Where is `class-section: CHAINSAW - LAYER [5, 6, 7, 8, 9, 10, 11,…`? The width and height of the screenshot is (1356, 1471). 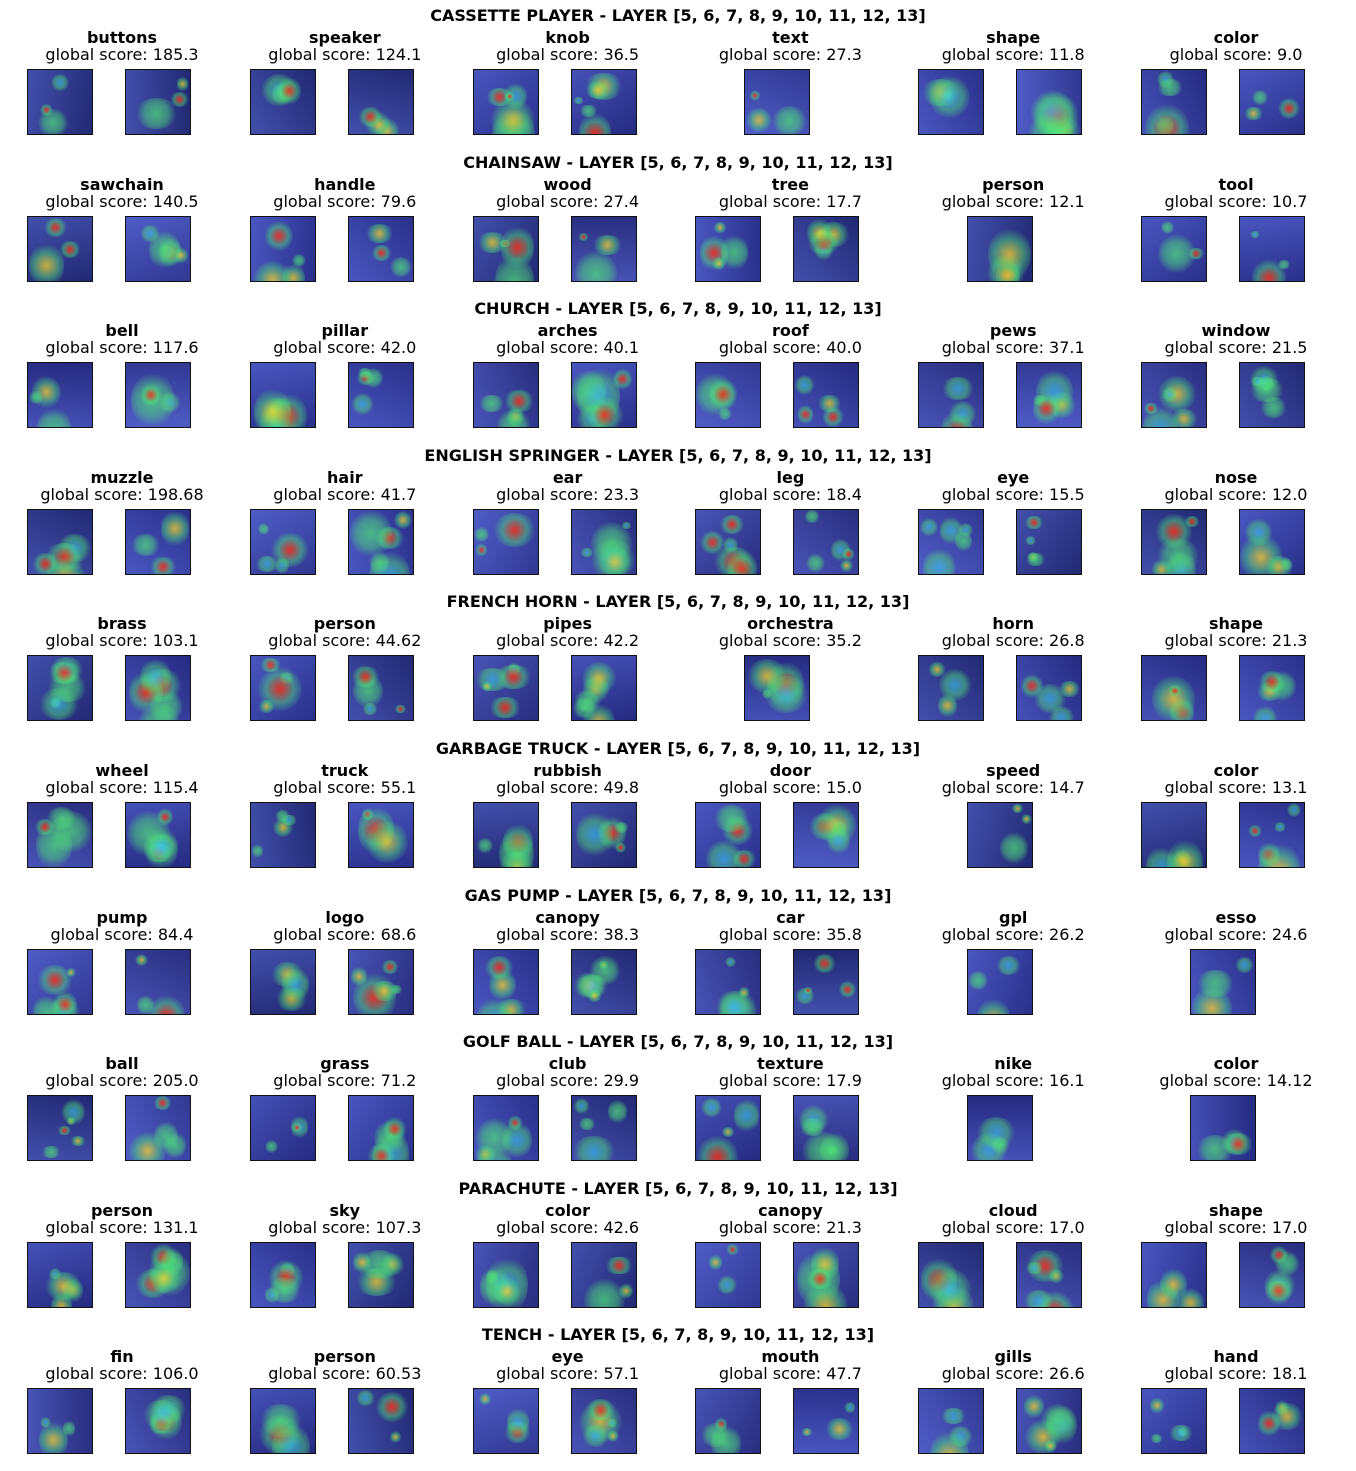 class-section: CHAINSAW - LAYER [5, 6, 7, 8, 9, 10, 11,… is located at coordinates (678, 226).